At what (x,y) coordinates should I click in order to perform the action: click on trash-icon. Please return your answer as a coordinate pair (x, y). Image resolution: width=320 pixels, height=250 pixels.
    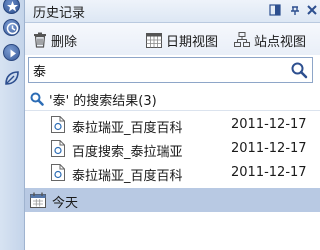
    Looking at the image, I should click on (40, 40).